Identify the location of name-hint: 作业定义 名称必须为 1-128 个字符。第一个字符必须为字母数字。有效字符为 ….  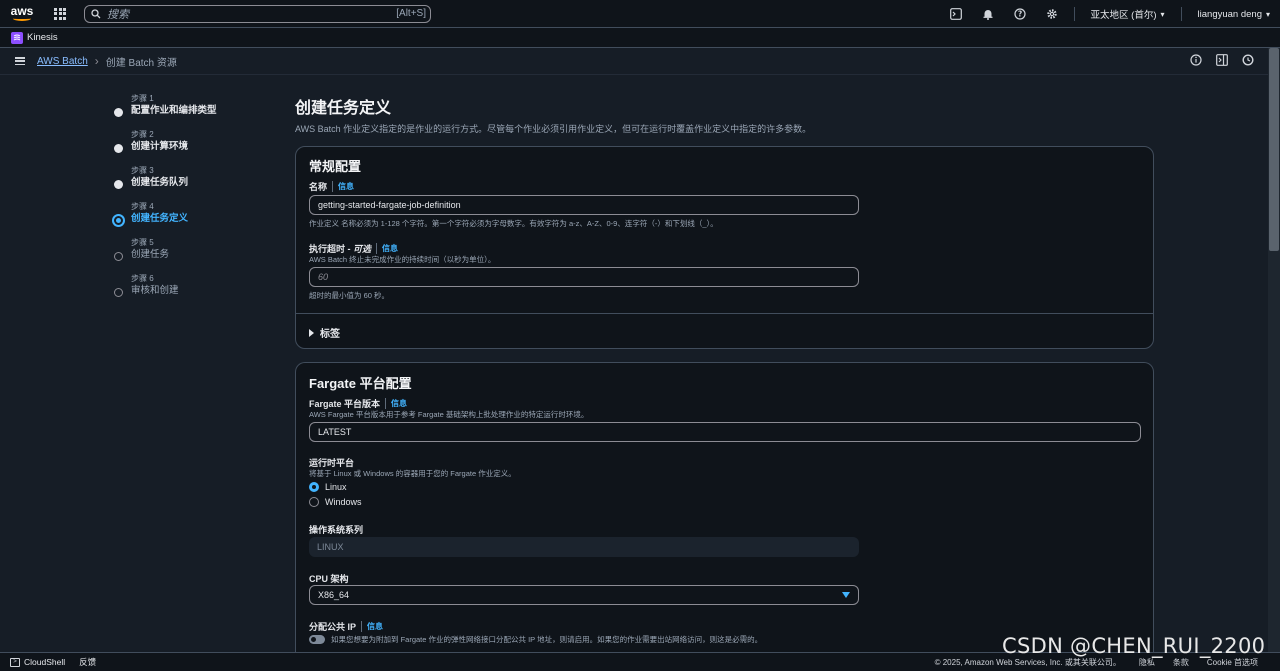
(513, 223).